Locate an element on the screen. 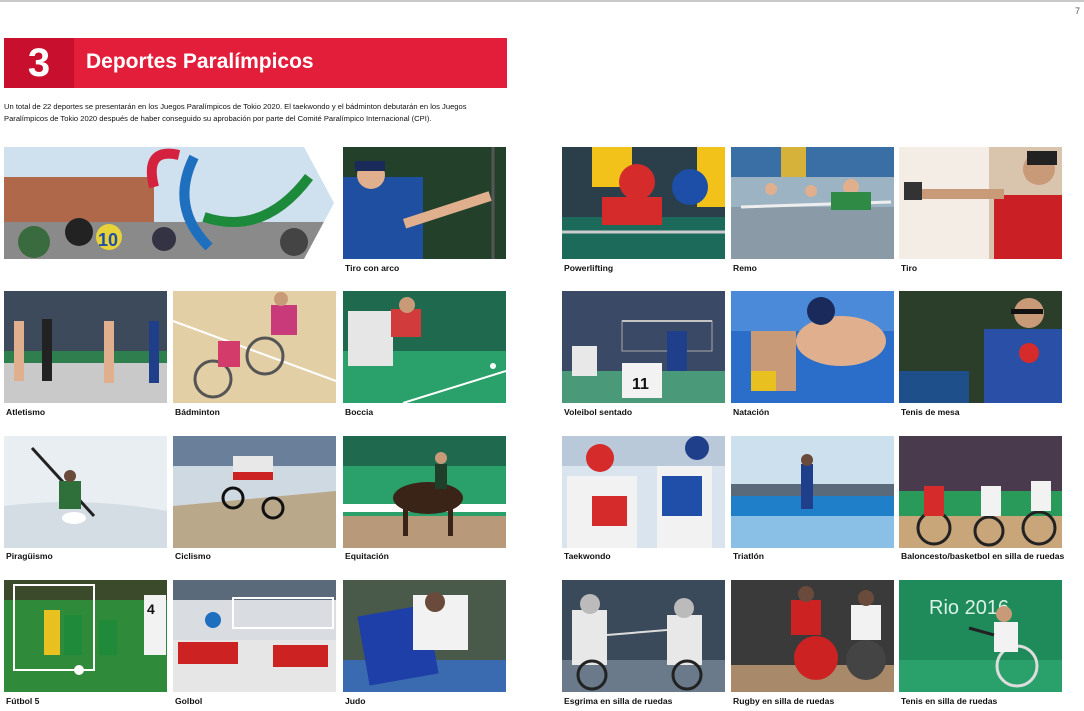 This screenshot has width=1084, height=711. caption-tenis-de-mesa: Tenis de mesa is located at coordinates (930, 412).